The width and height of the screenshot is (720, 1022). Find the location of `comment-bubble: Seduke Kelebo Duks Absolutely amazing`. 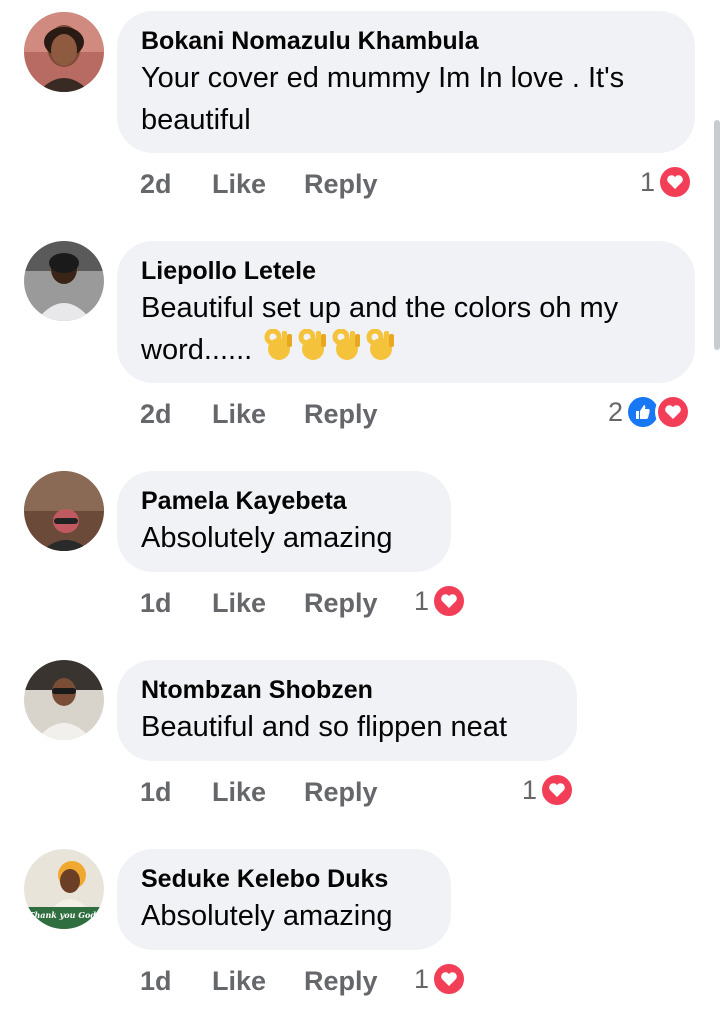

comment-bubble: Seduke Kelebo Duks Absolutely amazing is located at coordinates (284, 899).